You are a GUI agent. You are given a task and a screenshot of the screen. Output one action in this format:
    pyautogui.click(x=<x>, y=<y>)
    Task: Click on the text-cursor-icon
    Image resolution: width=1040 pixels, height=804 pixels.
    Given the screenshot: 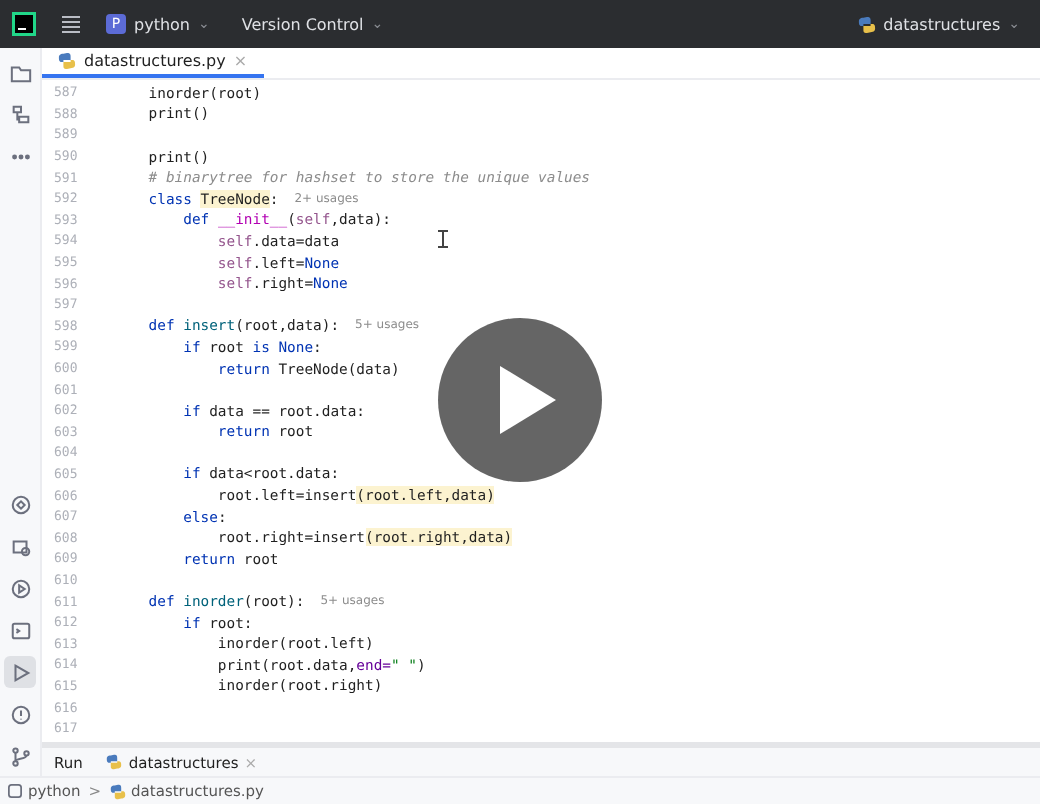 What is the action you would take?
    pyautogui.click(x=443, y=239)
    